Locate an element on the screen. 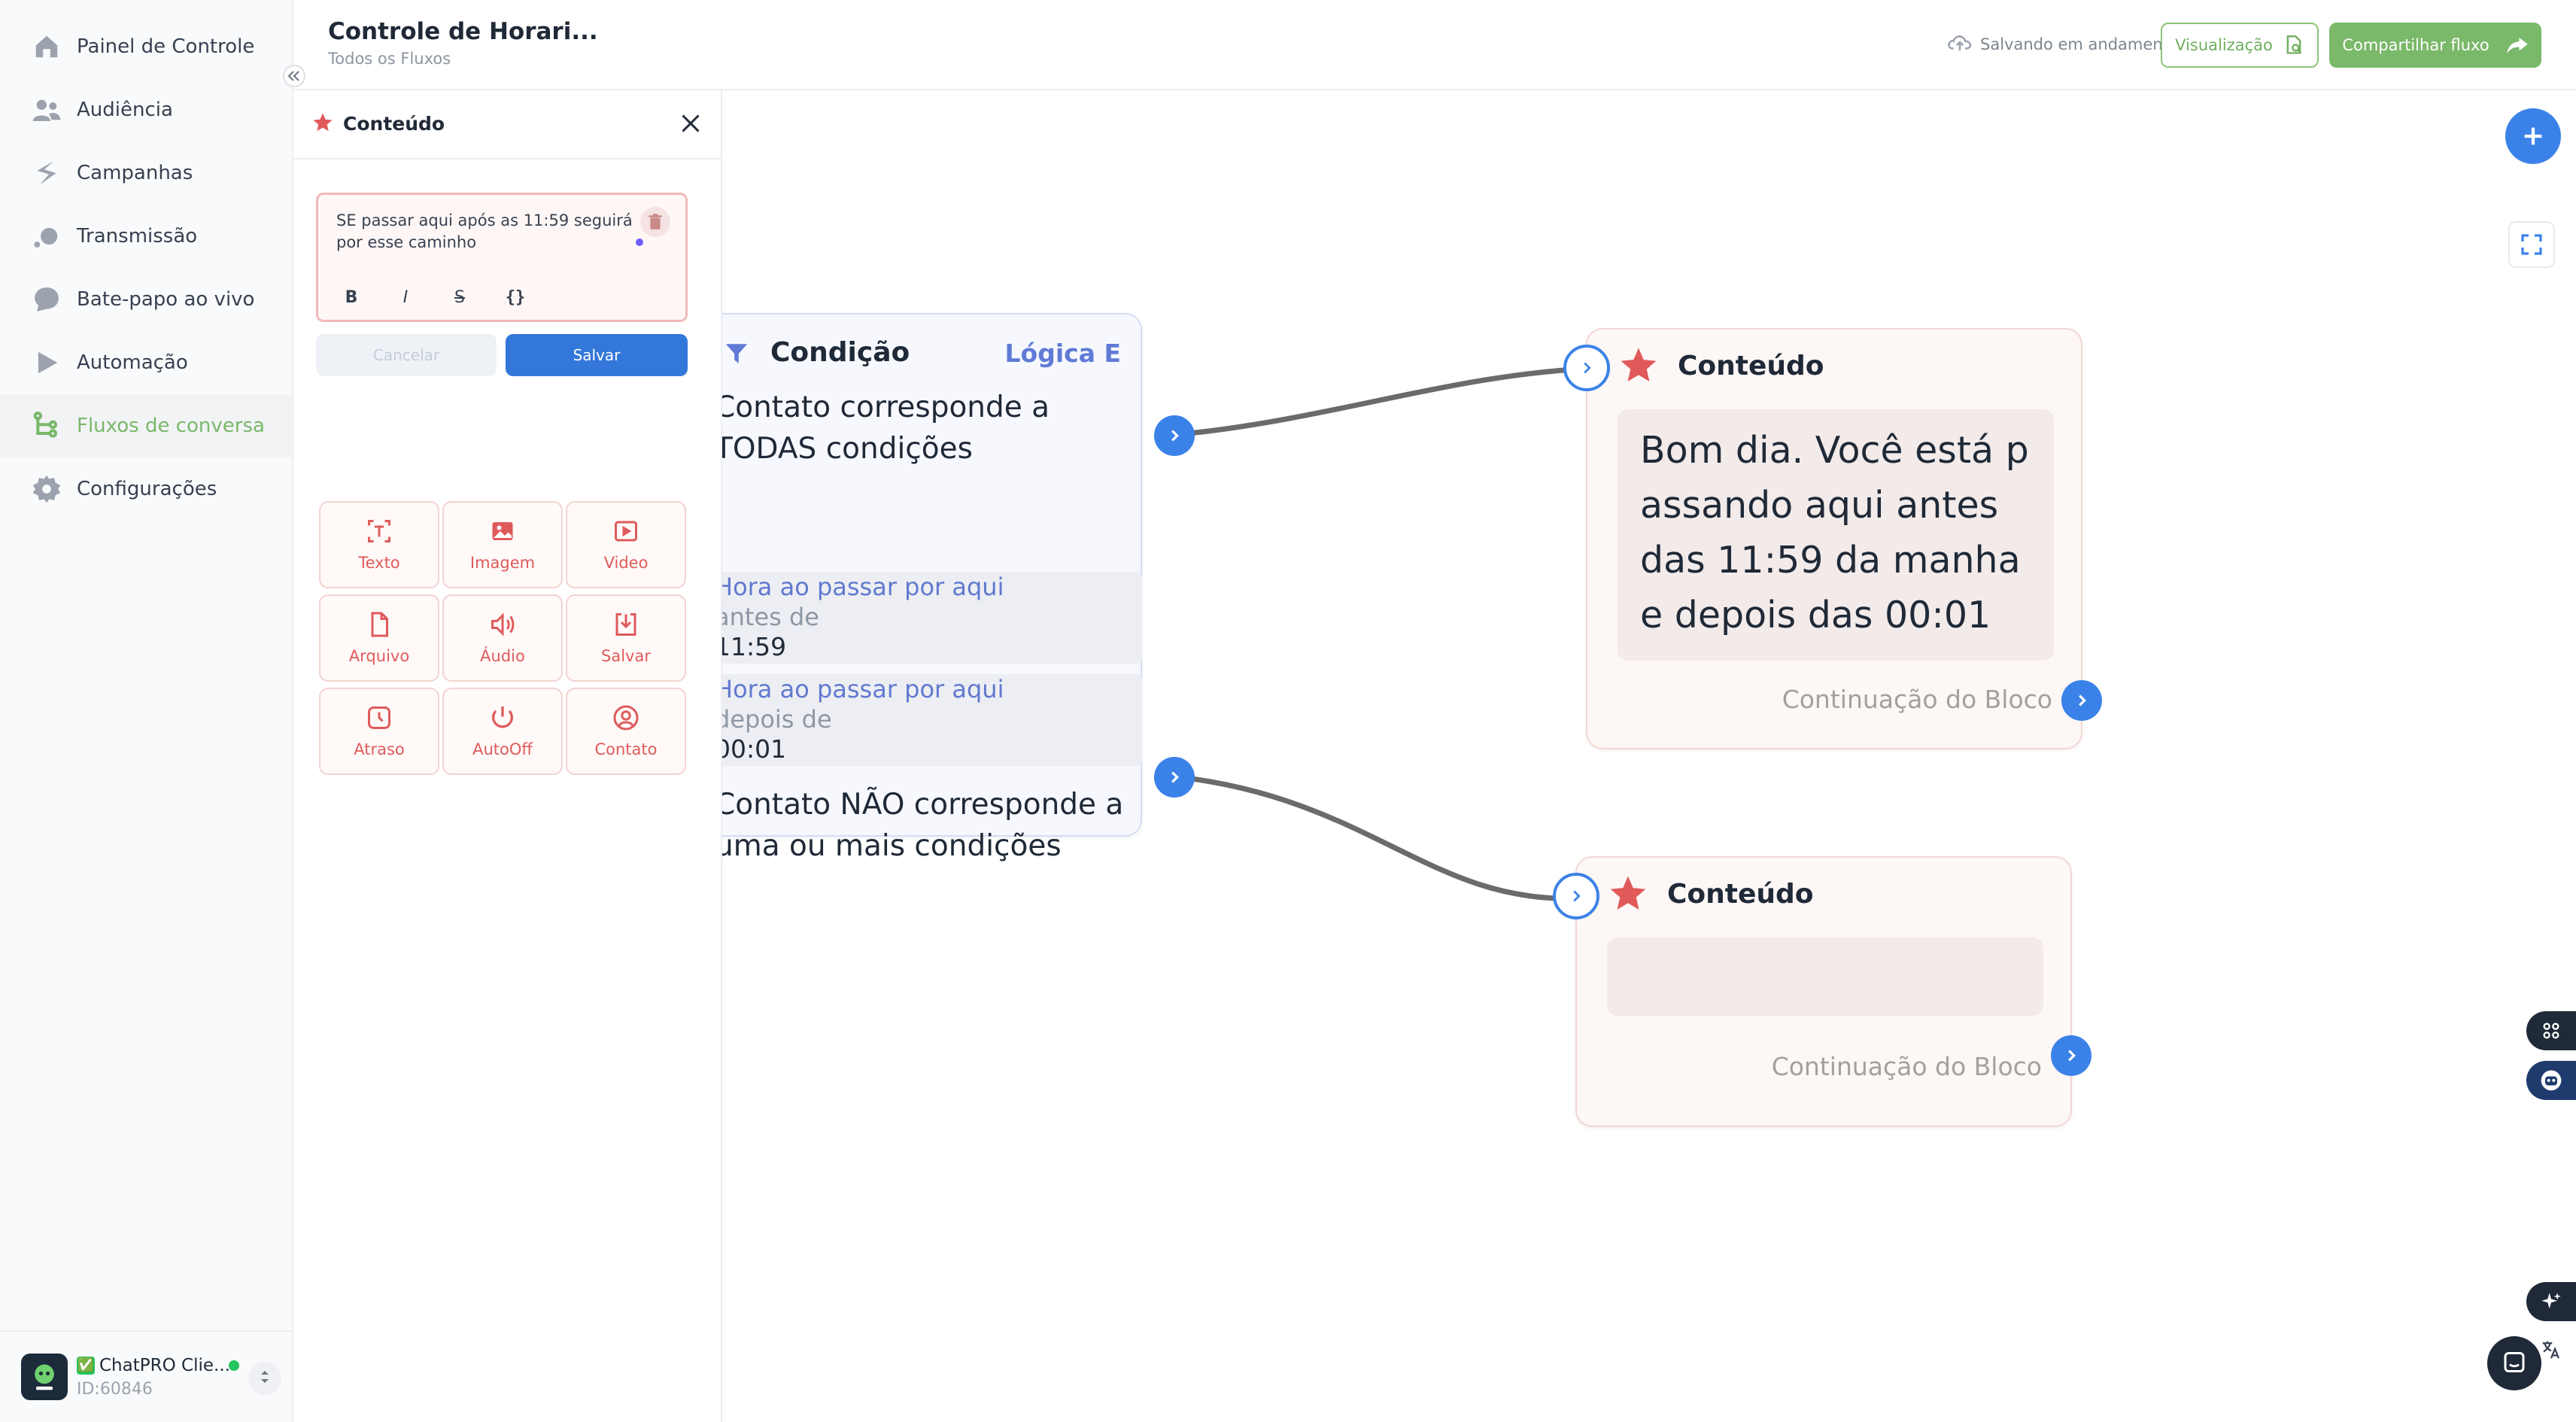 Image resolution: width=2576 pixels, height=1422 pixels. share-flow-label: Compartilhar fluxo is located at coordinates (2415, 45).